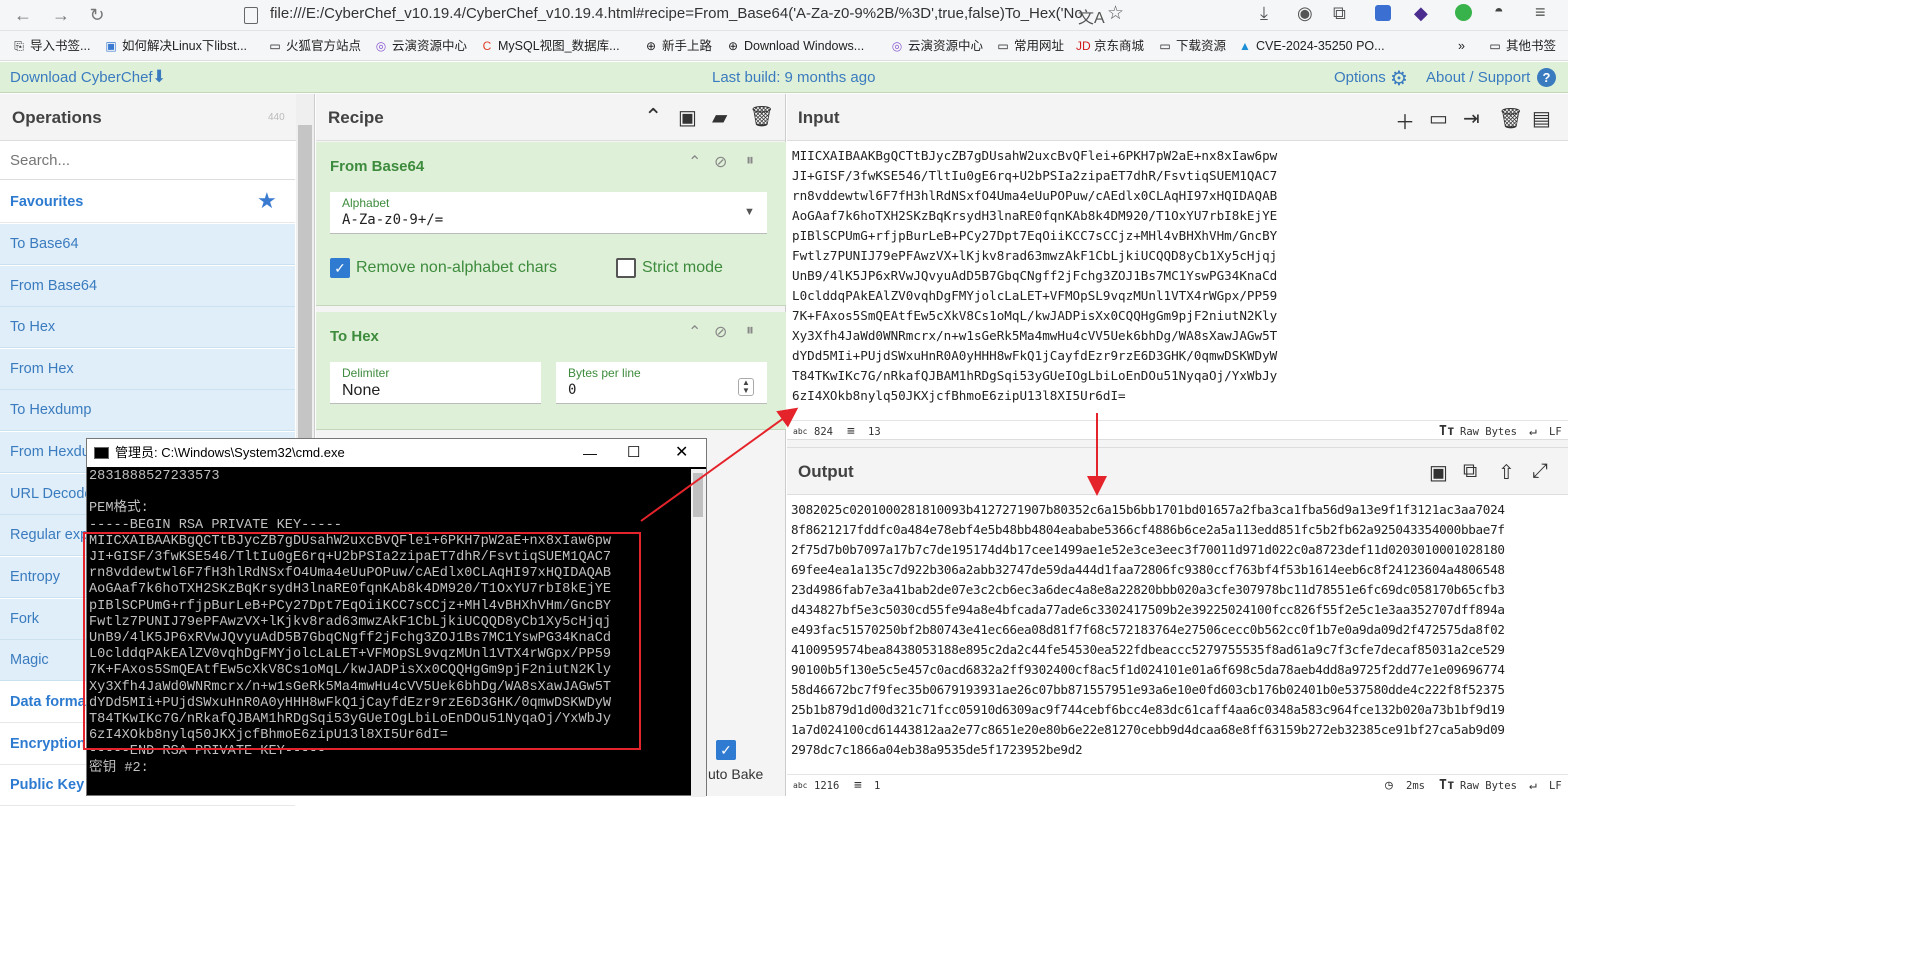 This screenshot has width=1920, height=975. What do you see at coordinates (1415, 786) in the screenshot?
I see `bake-time: 2ms` at bounding box center [1415, 786].